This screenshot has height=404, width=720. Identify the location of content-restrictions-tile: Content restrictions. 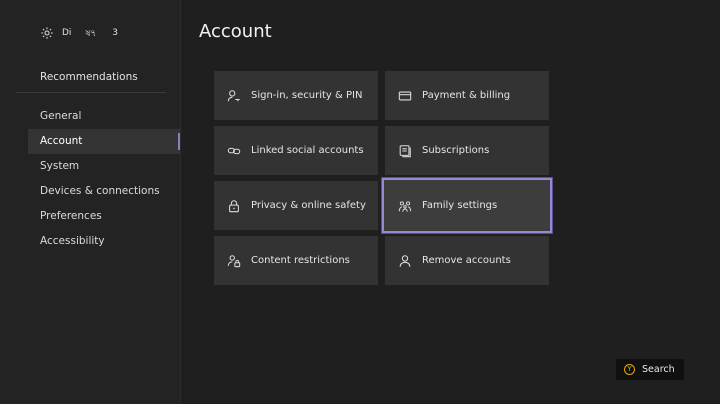
(296, 260).